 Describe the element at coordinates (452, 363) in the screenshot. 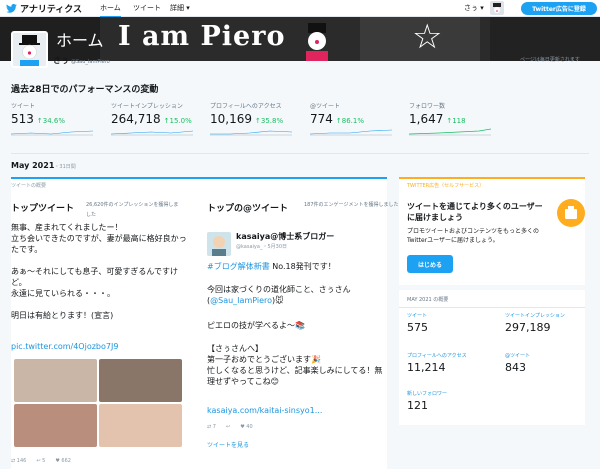

I see `summary-profile-visits: プロフィールへのアクセス 11,214` at that location.